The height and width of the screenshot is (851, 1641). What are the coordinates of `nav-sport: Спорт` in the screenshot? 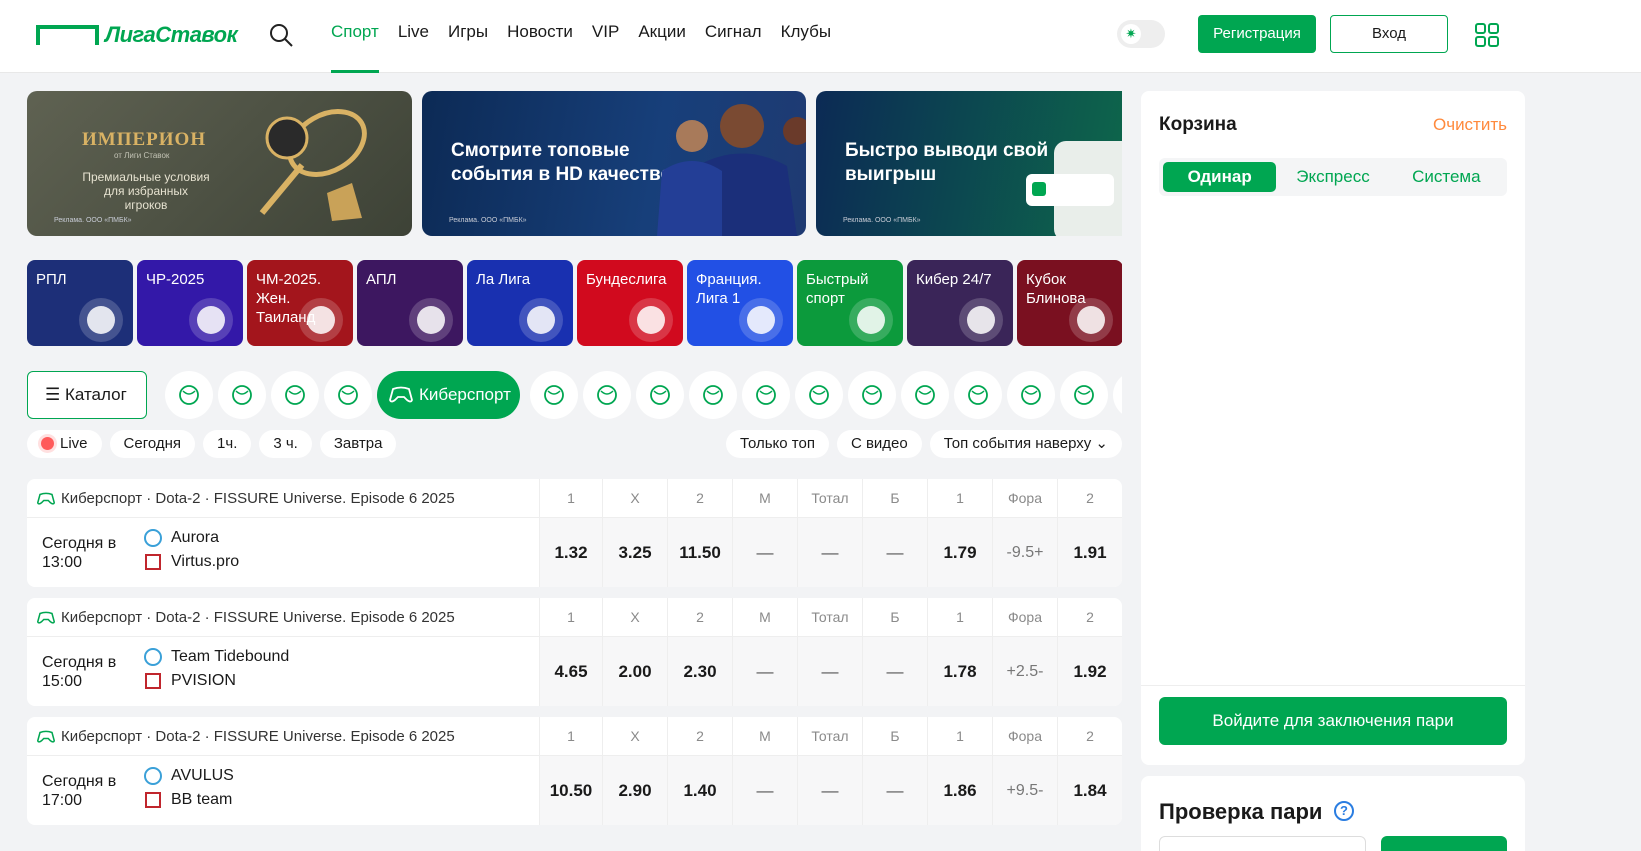 It's located at (355, 36).